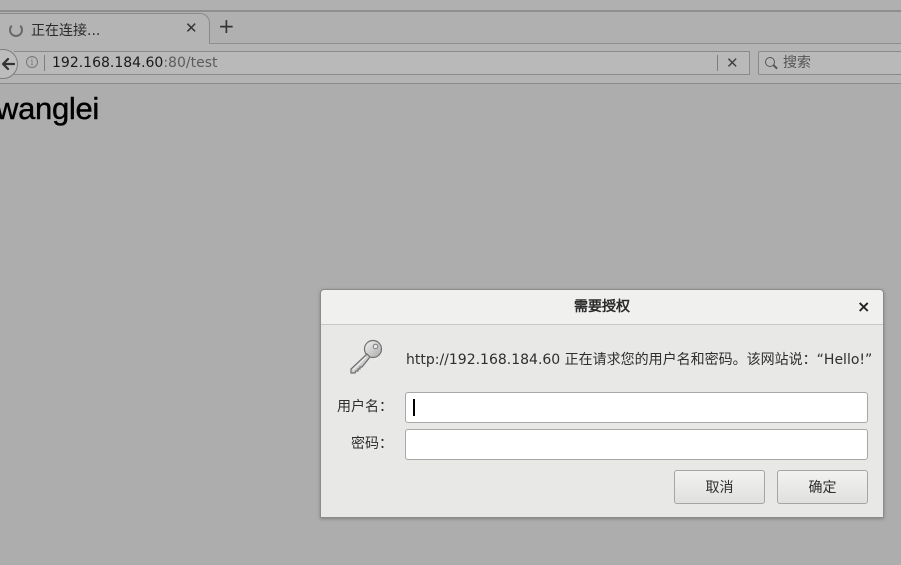  Describe the element at coordinates (636, 407) in the screenshot. I see `username-input` at that location.